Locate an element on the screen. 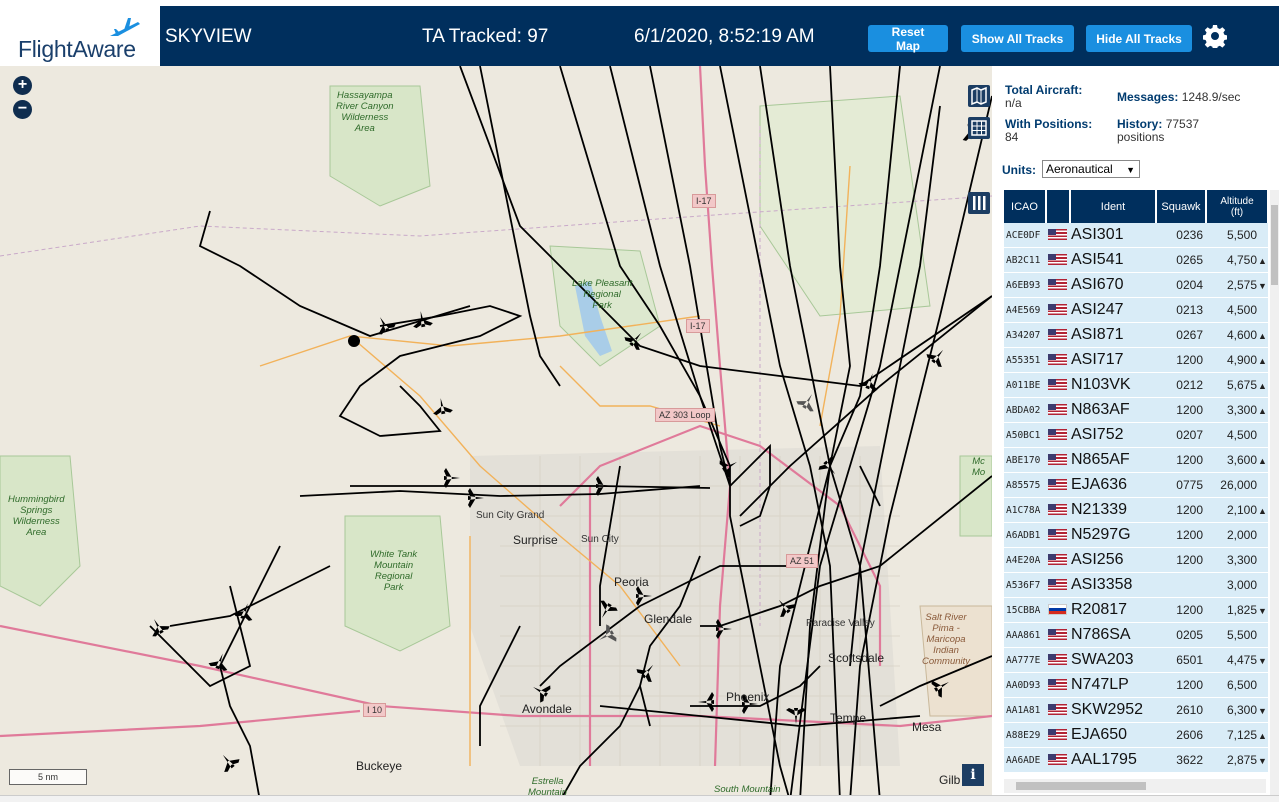 This screenshot has height=802, width=1279. cell-ident: N865AF is located at coordinates (1113, 460).